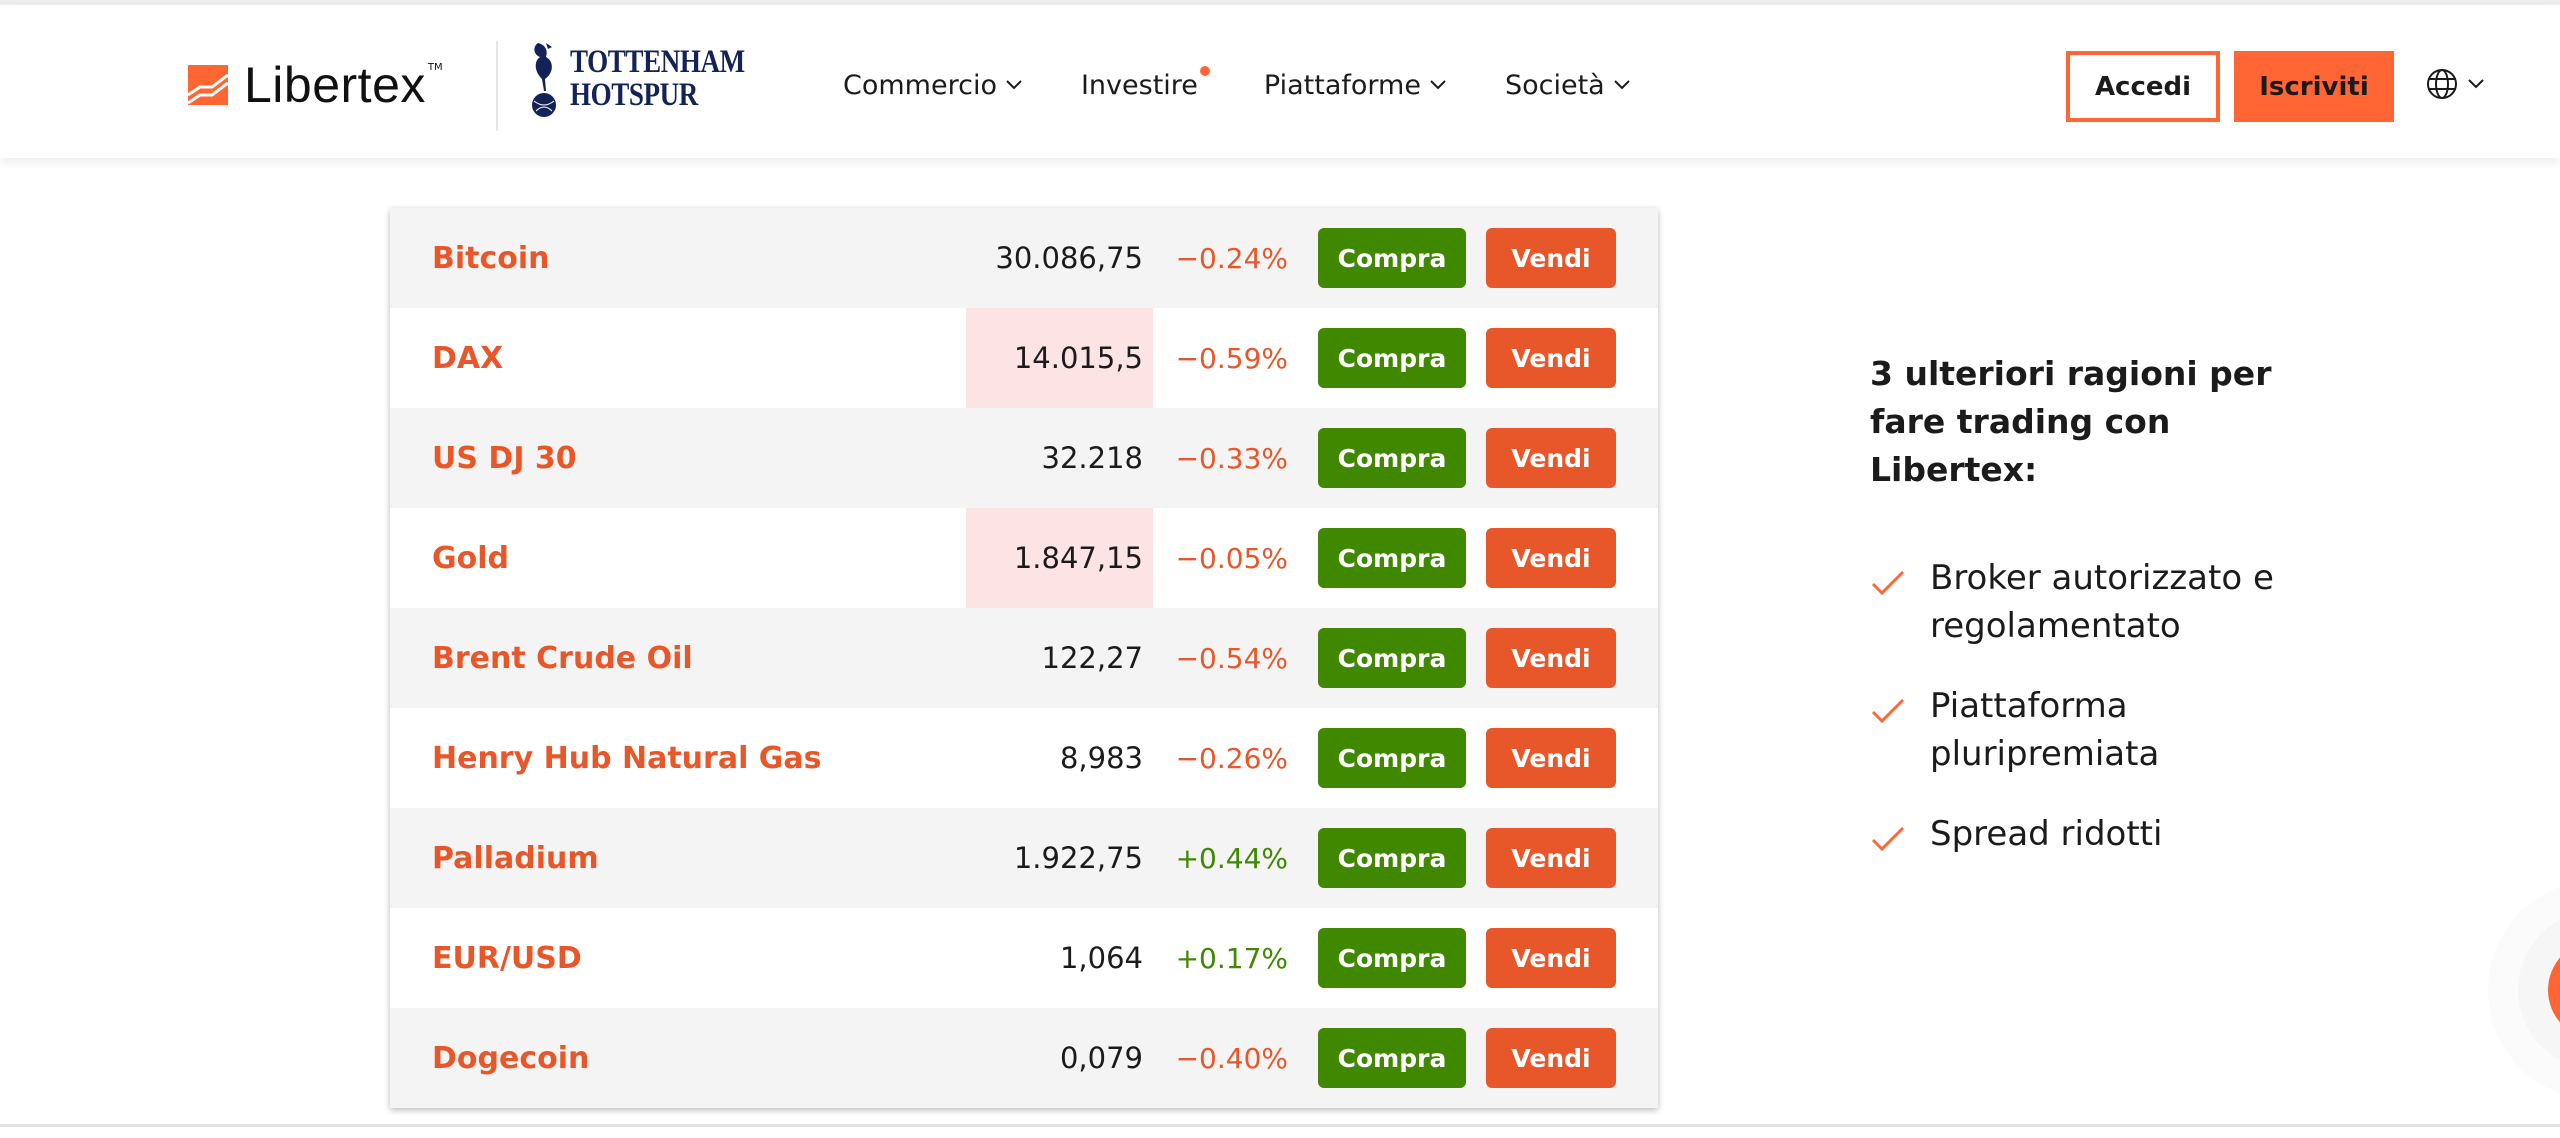  What do you see at coordinates (1231, 458) in the screenshot?
I see `price-change: −0.33%` at bounding box center [1231, 458].